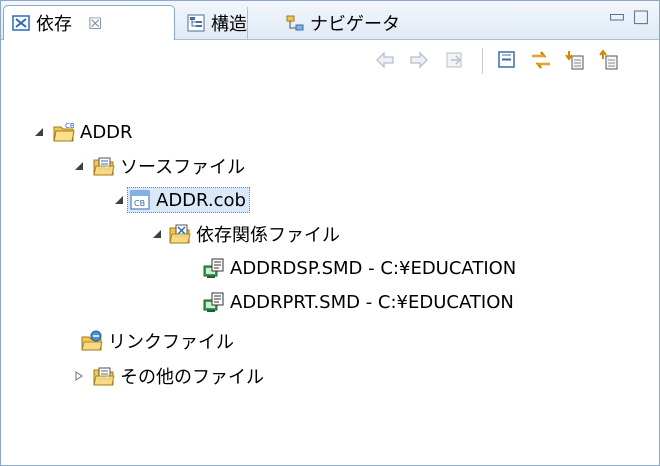  I want to click on tree-item-source-folder: ソースファイル, so click(169, 166).